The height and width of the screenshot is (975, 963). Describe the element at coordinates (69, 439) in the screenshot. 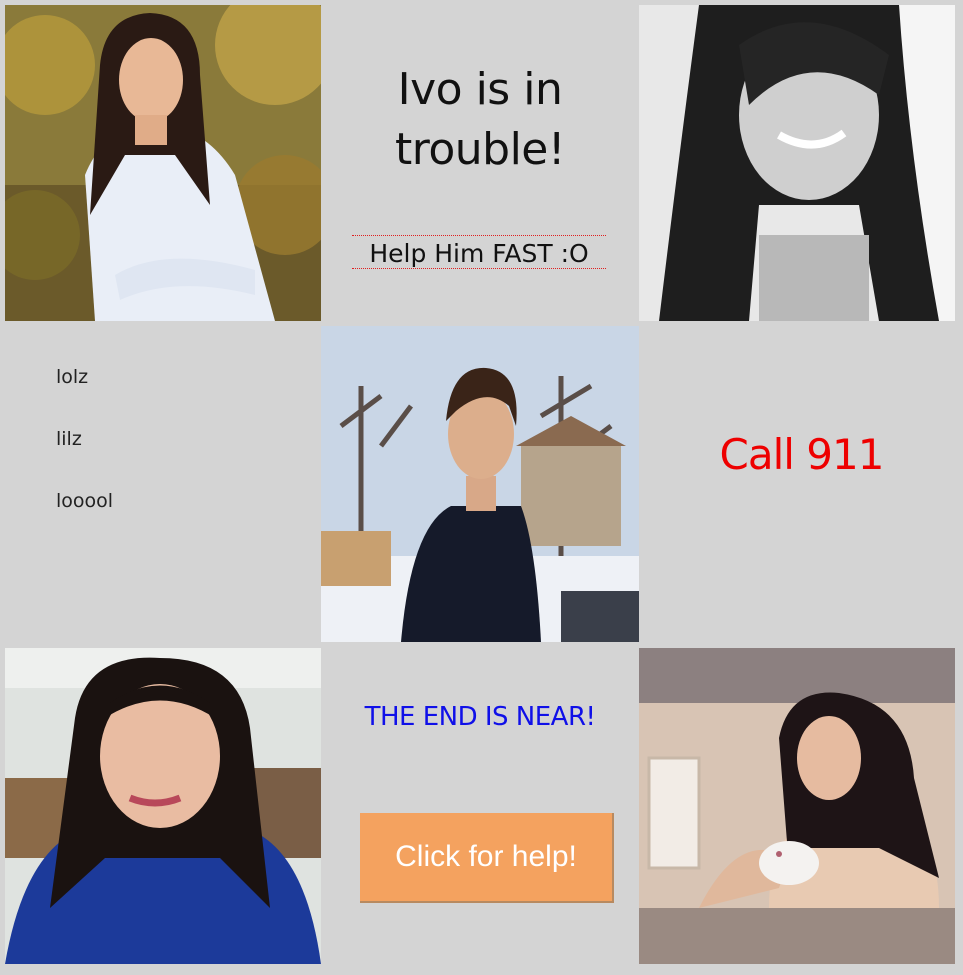

I see `list-item: lilz` at that location.